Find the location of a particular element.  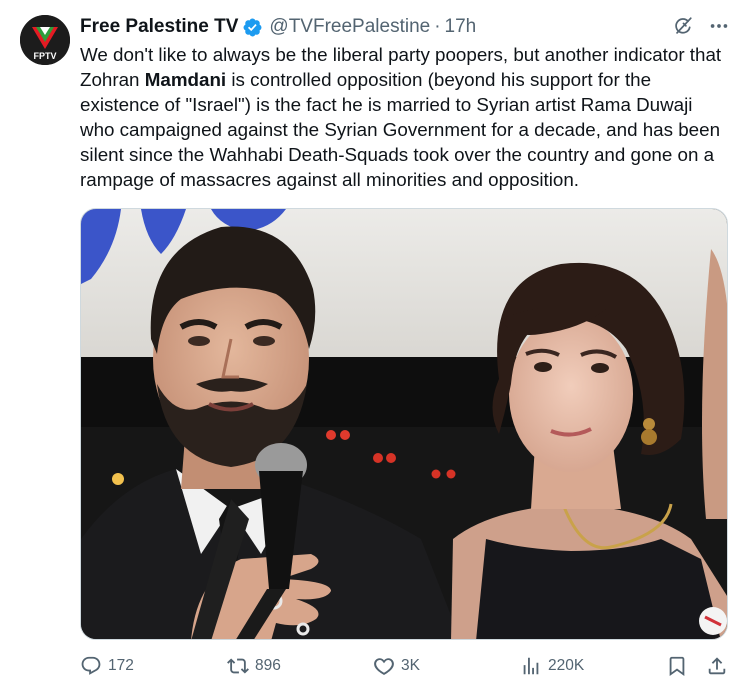

views-count: 220K is located at coordinates (566, 665).